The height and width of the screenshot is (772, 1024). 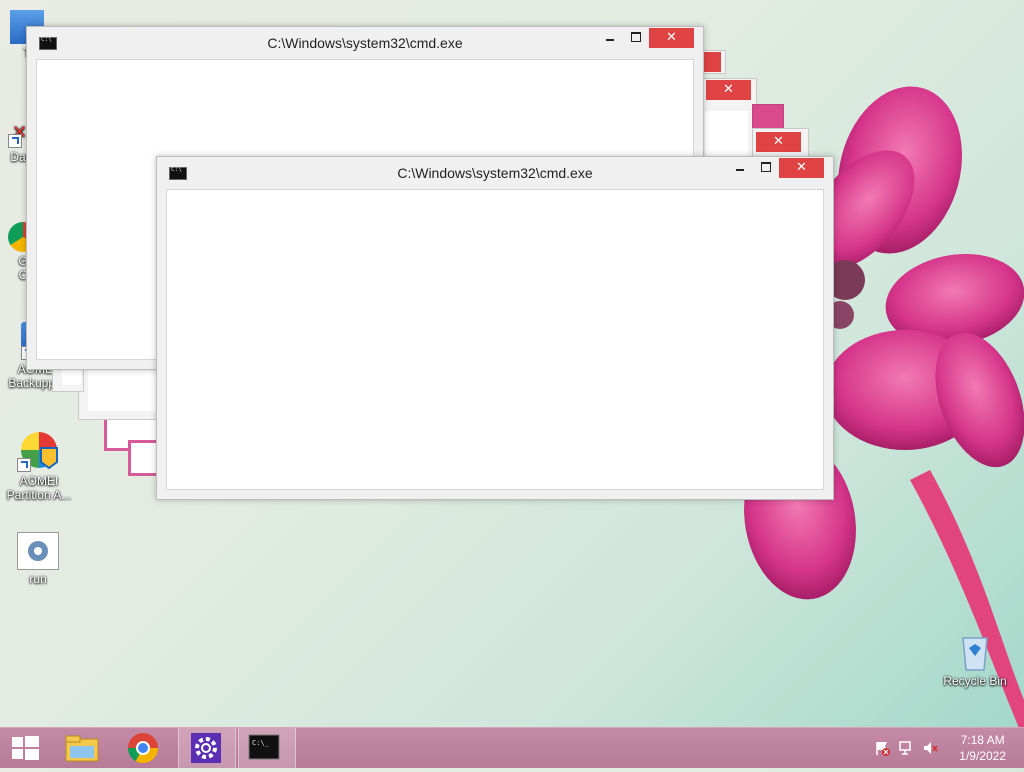 What do you see at coordinates (512, 747) in the screenshot?
I see `taskbar: C:\_ 7:18 AM 1/9/2022` at bounding box center [512, 747].